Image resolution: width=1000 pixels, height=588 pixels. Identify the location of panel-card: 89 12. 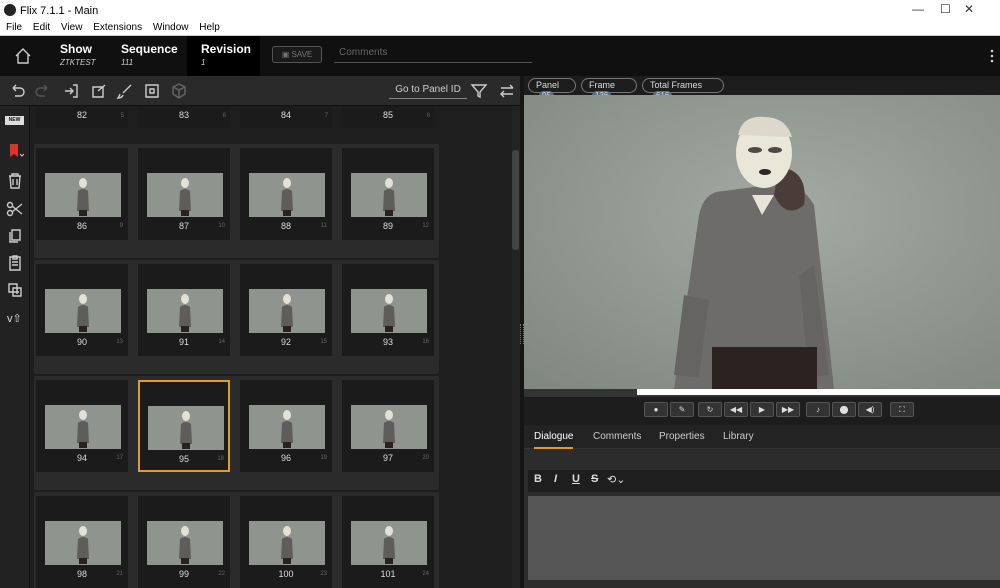
(388, 194).